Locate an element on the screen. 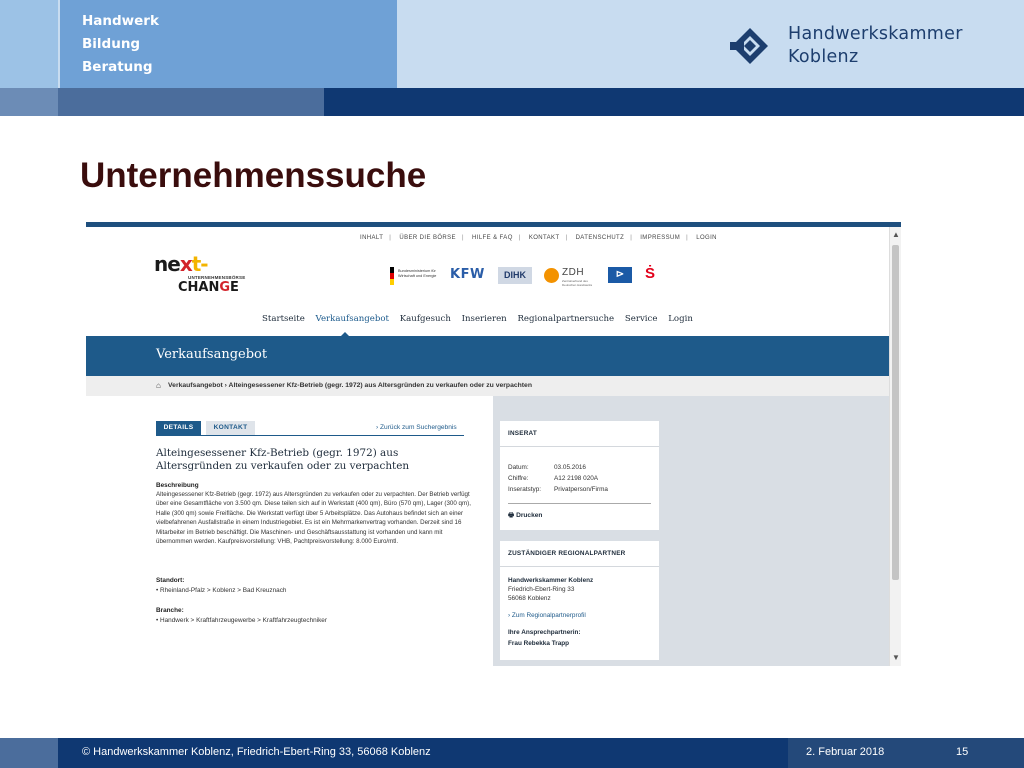  slide-nav-item-beratung: Beratung is located at coordinates (117, 67).